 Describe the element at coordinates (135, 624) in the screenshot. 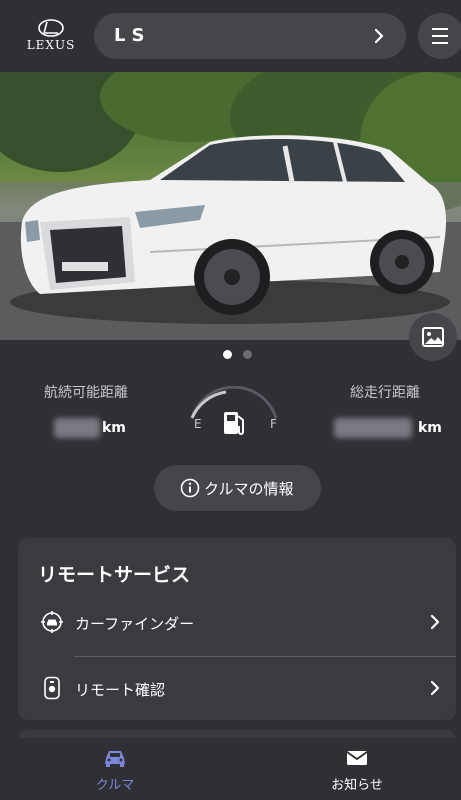

I see `car-finder-label: カーファインダー` at that location.